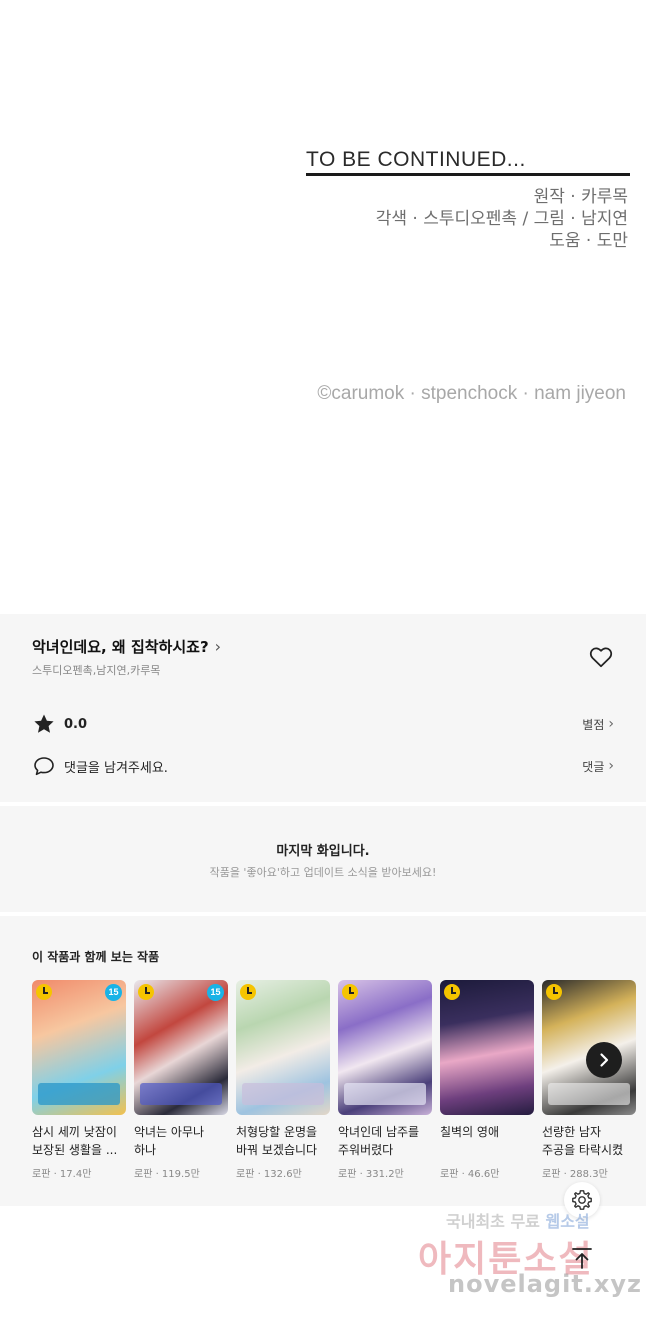 The height and width of the screenshot is (1322, 646). I want to click on rating-row: 0.0 별점 ›, so click(323, 724).